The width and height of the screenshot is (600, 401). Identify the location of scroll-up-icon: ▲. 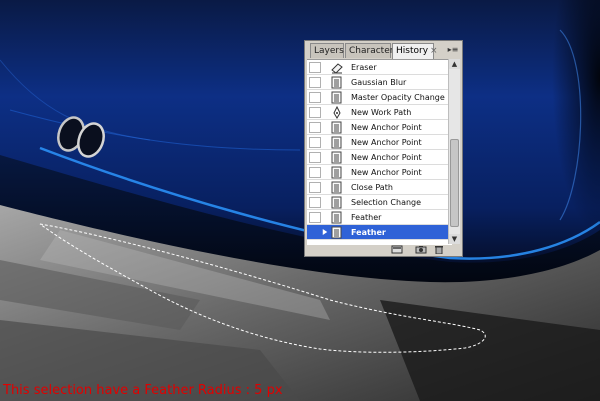
(454, 64).